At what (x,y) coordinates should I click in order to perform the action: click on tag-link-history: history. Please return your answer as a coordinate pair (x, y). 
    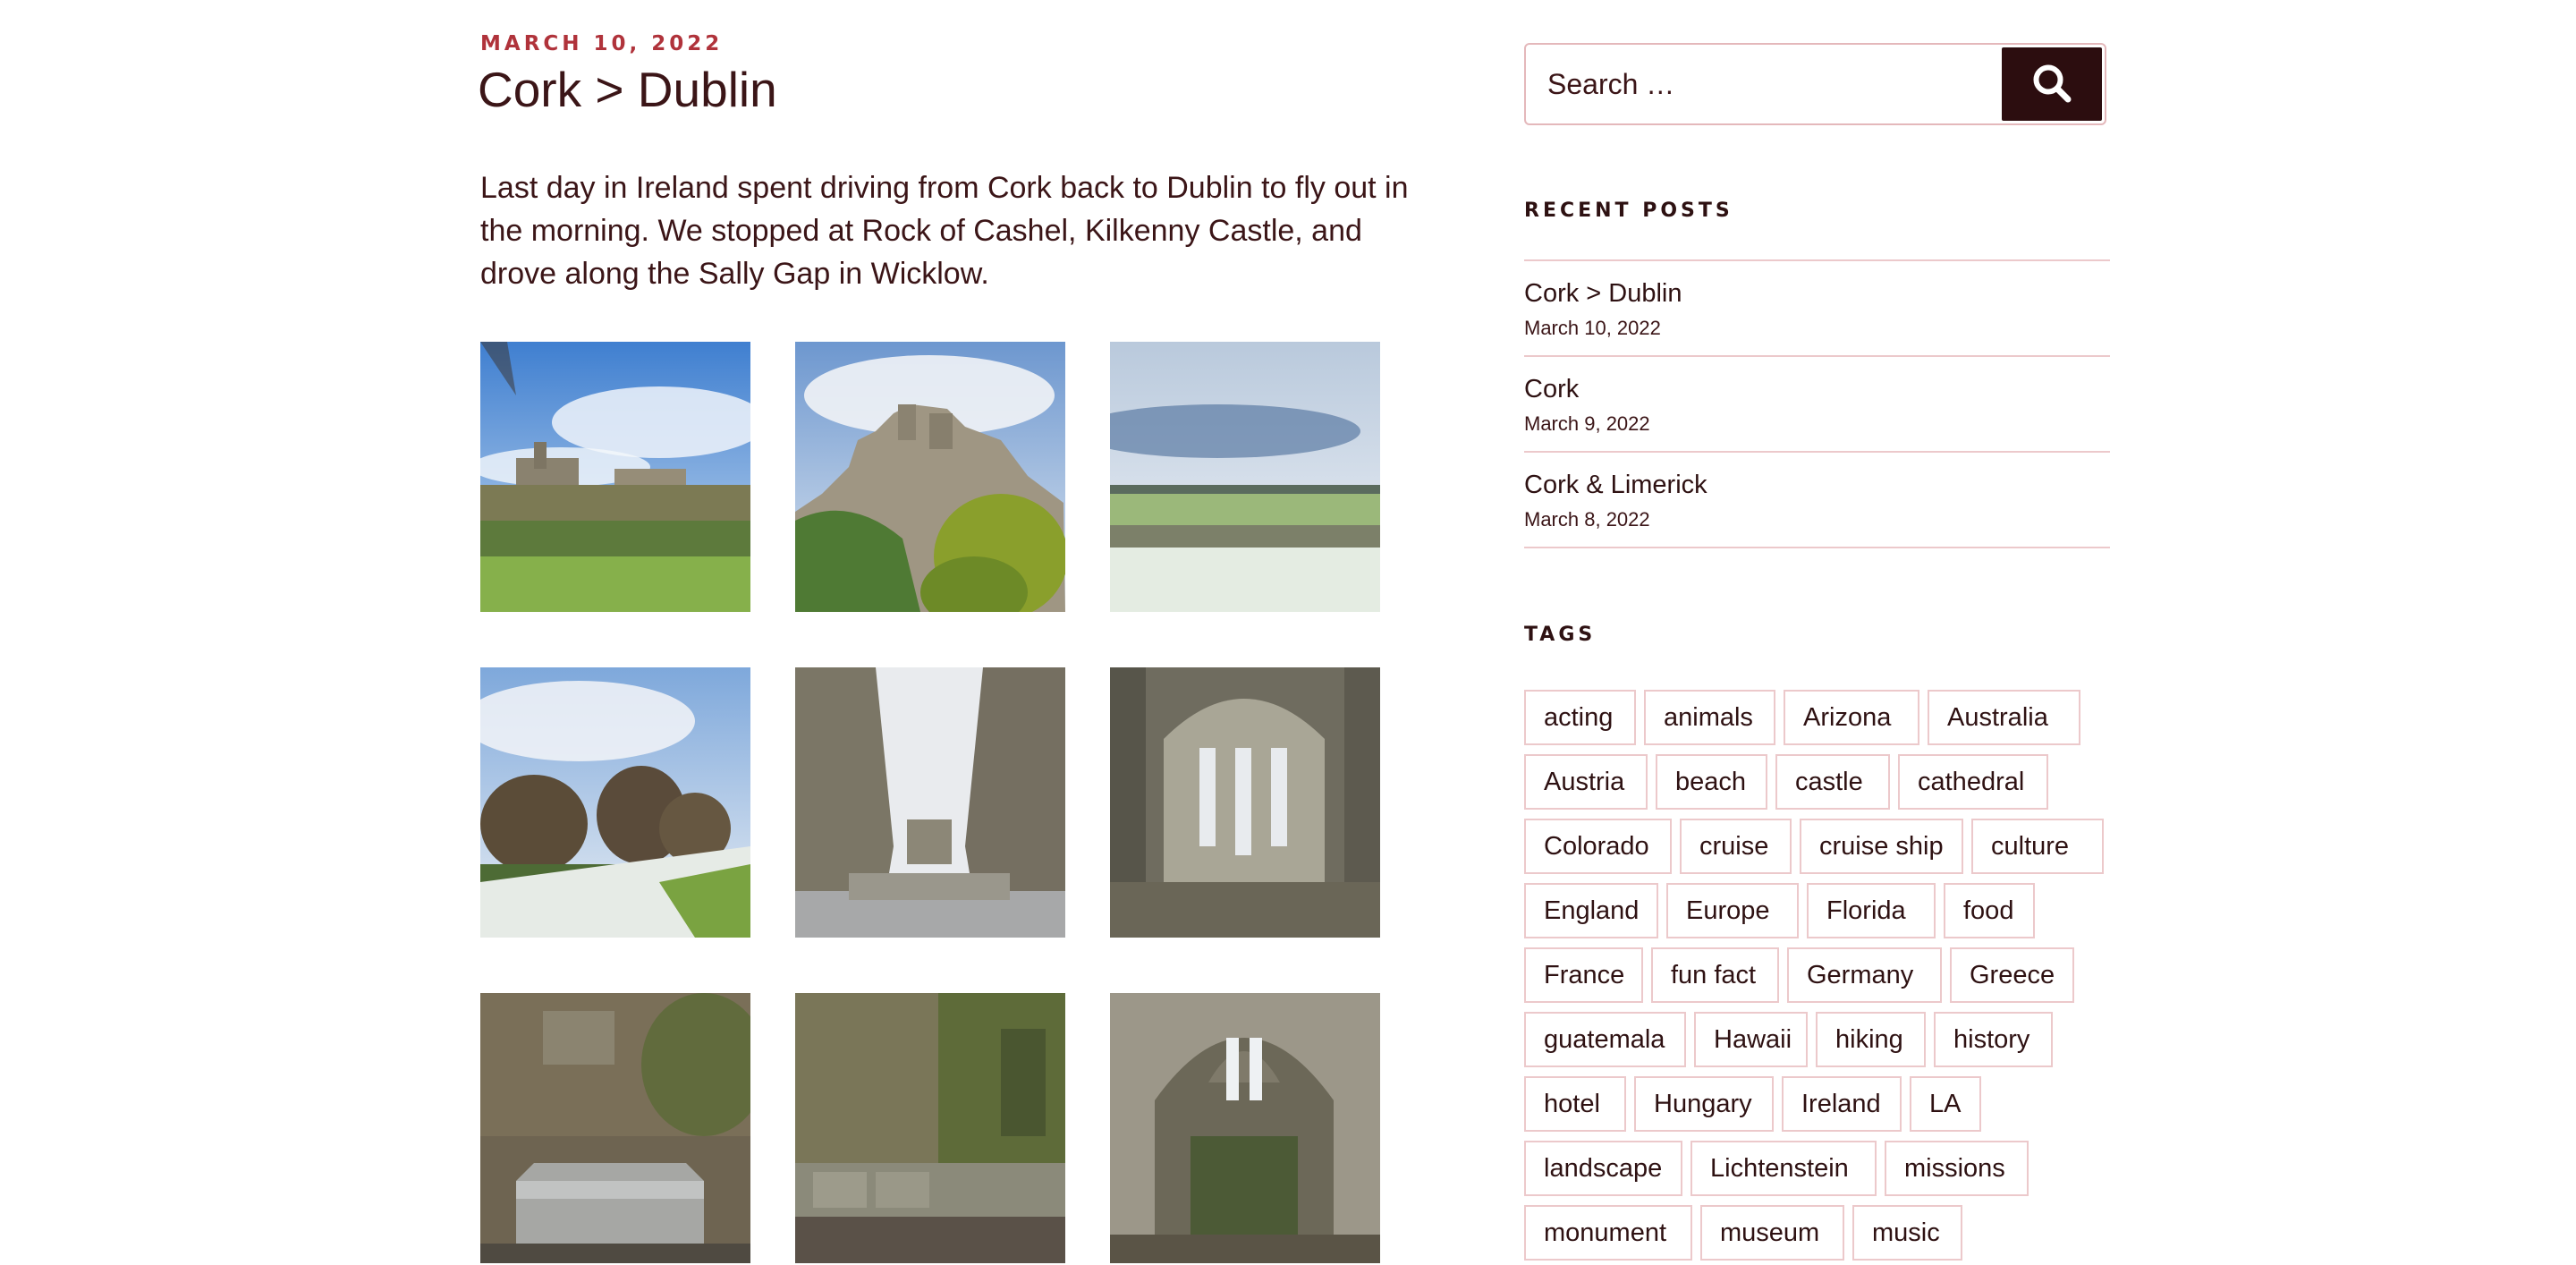
    Looking at the image, I should click on (1993, 1039).